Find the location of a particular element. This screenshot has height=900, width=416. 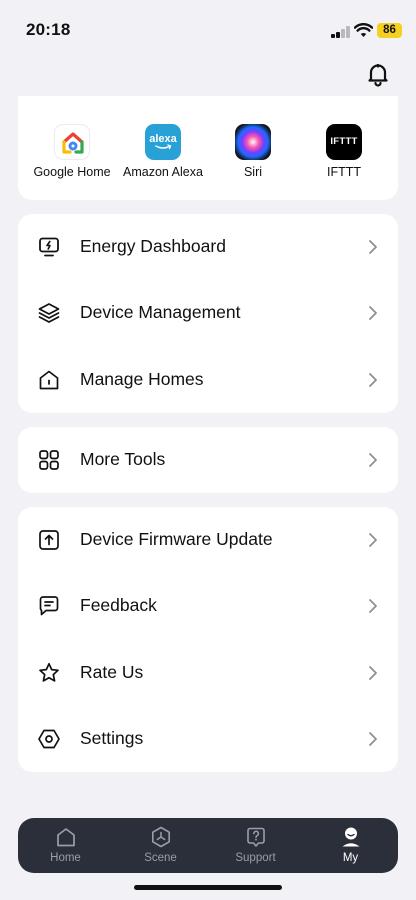

menu-item-label: Manage Homes is located at coordinates (142, 379).